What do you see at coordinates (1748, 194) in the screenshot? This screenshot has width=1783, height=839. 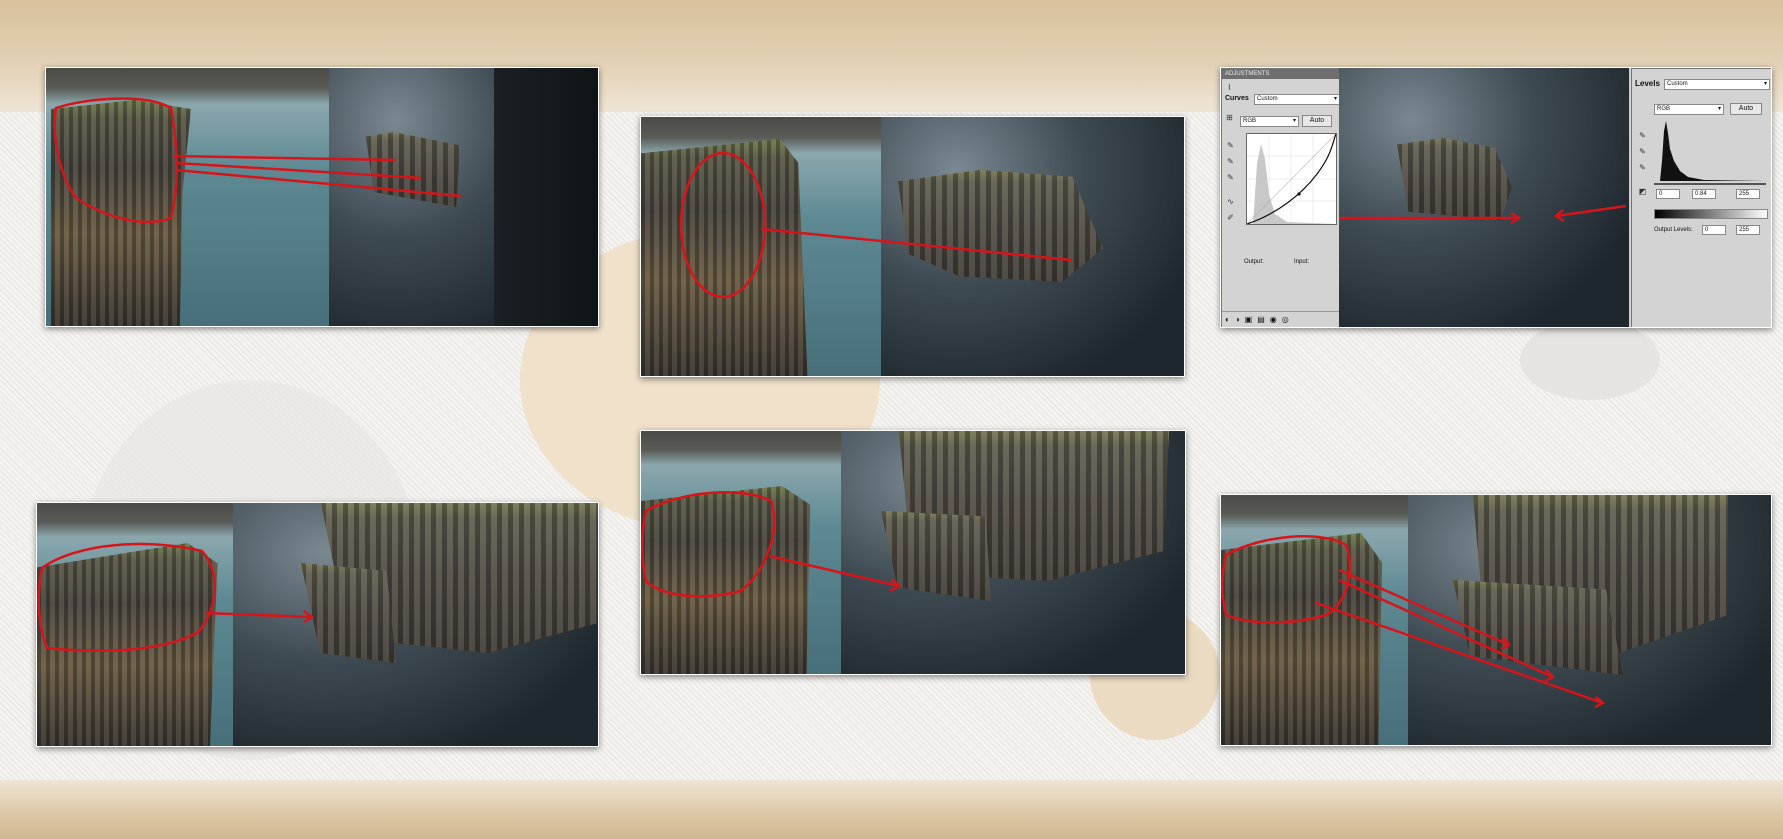 I see `input-white-field: 255` at bounding box center [1748, 194].